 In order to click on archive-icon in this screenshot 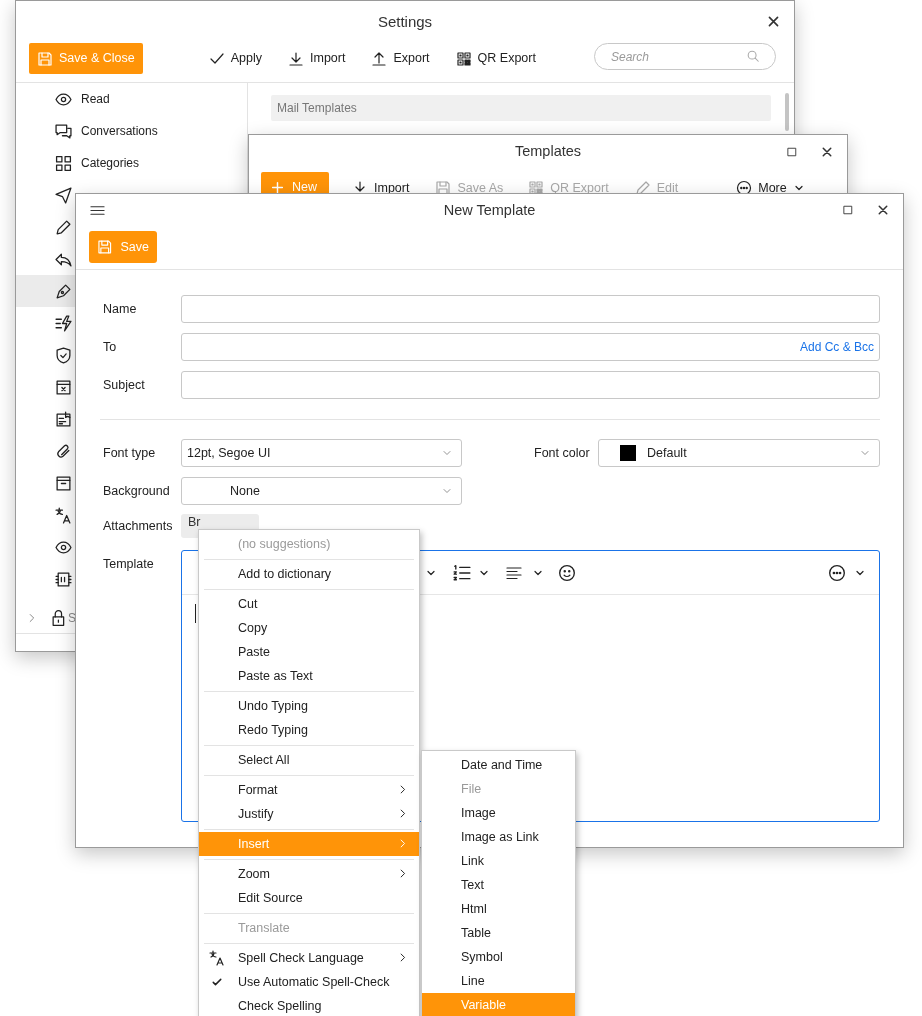, I will do `click(63, 387)`.